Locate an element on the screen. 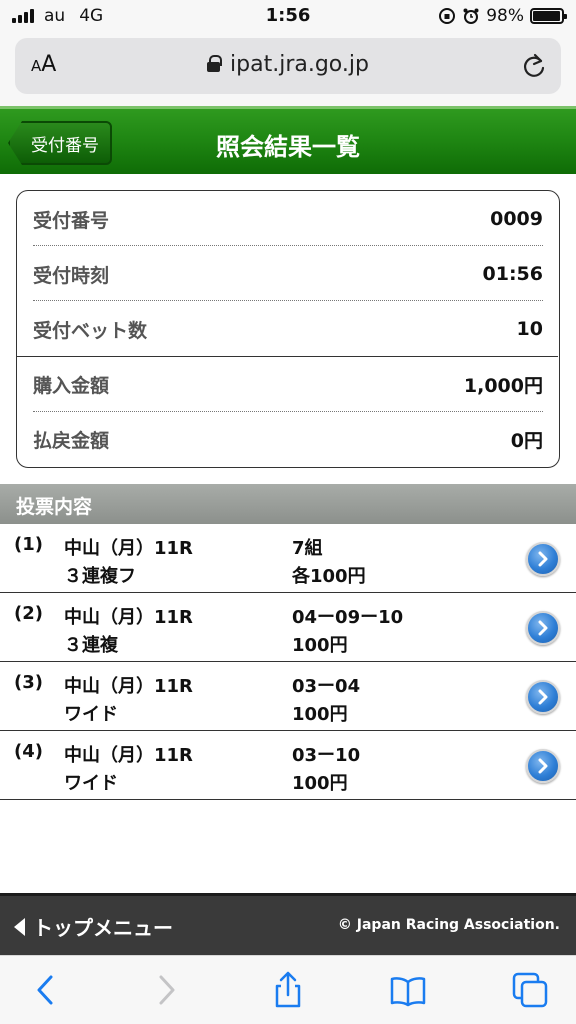 The height and width of the screenshot is (1024, 576). battery-icon is located at coordinates (548, 16).